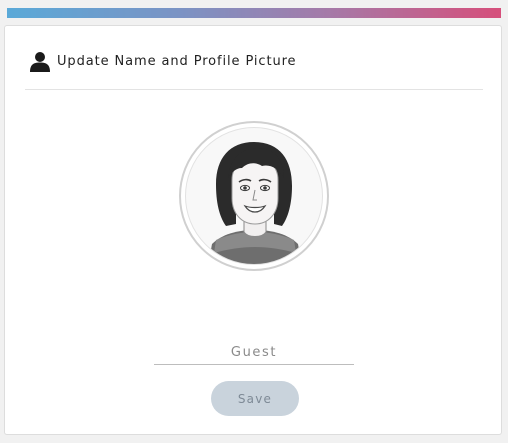 This screenshot has height=443, width=508. I want to click on avatar-illustration-icon, so click(255, 203).